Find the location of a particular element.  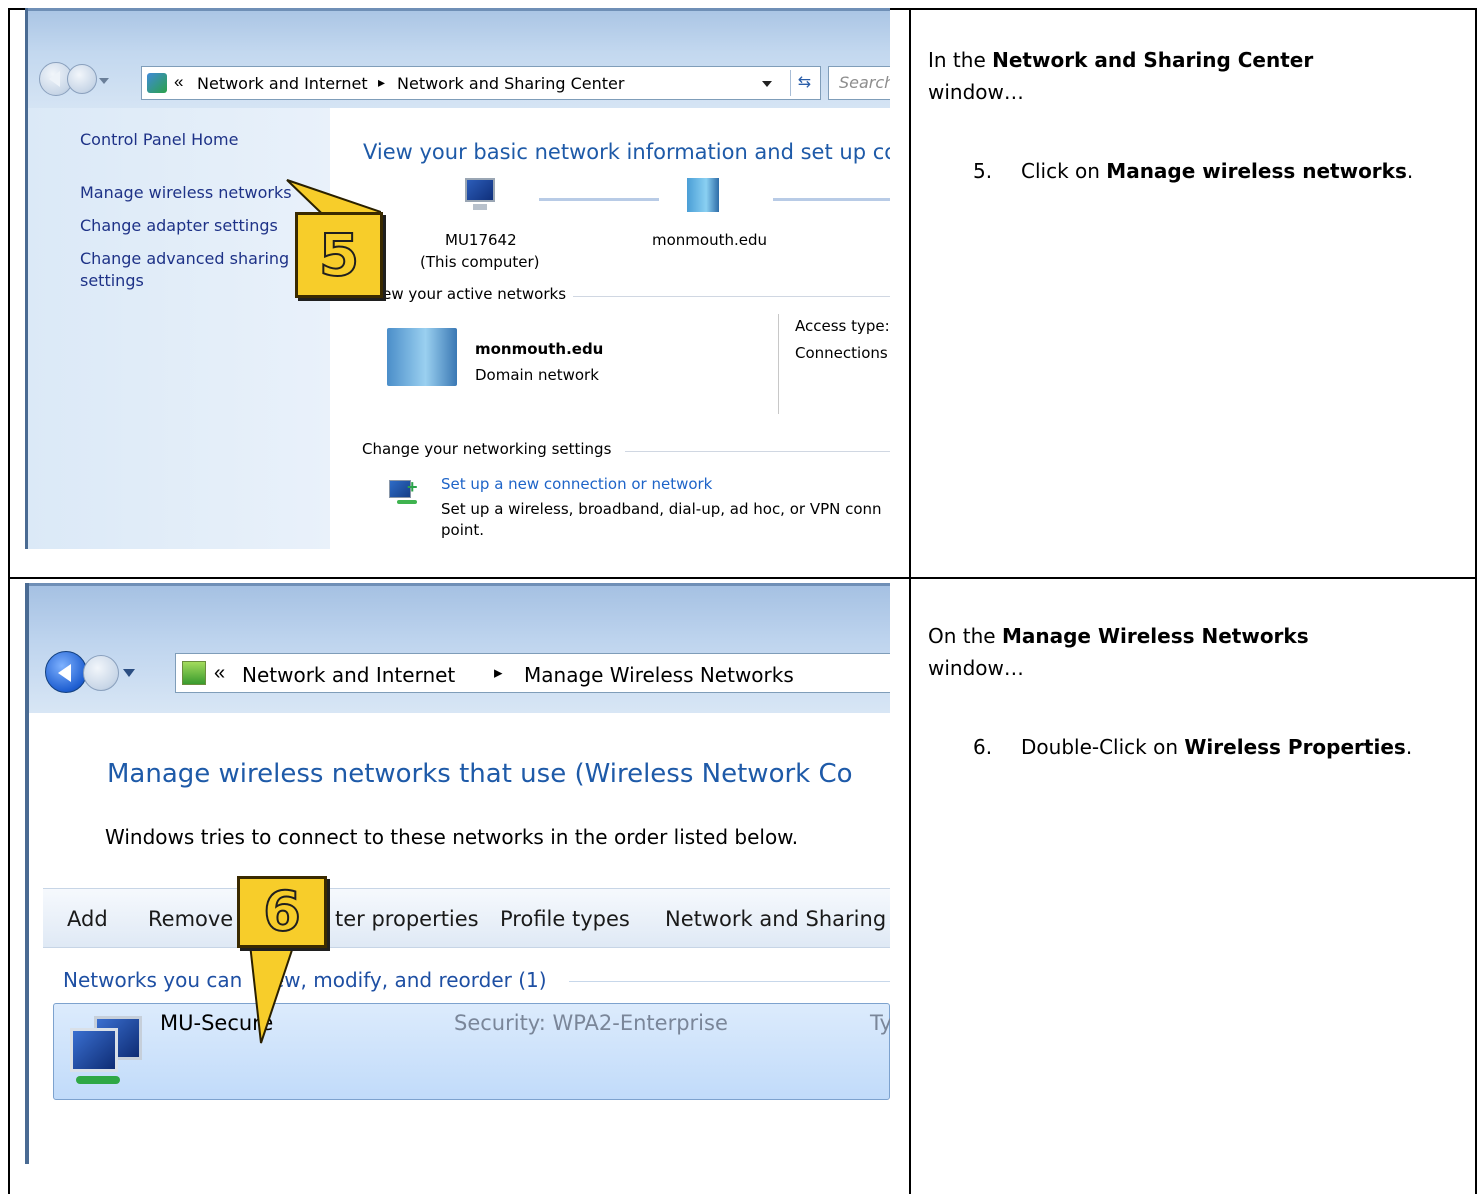

step6-instruction: Double-Click on Wireless Properties. is located at coordinates (1216, 747).